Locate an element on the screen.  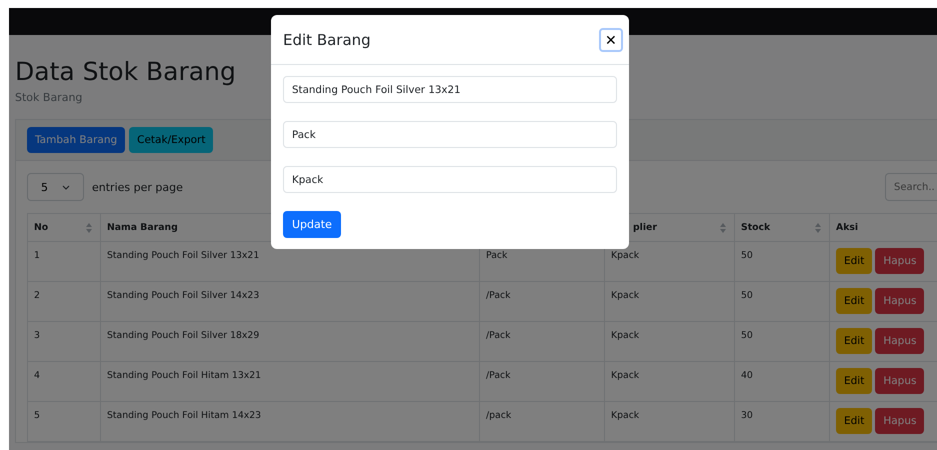
entries-select: 5 is located at coordinates (55, 187).